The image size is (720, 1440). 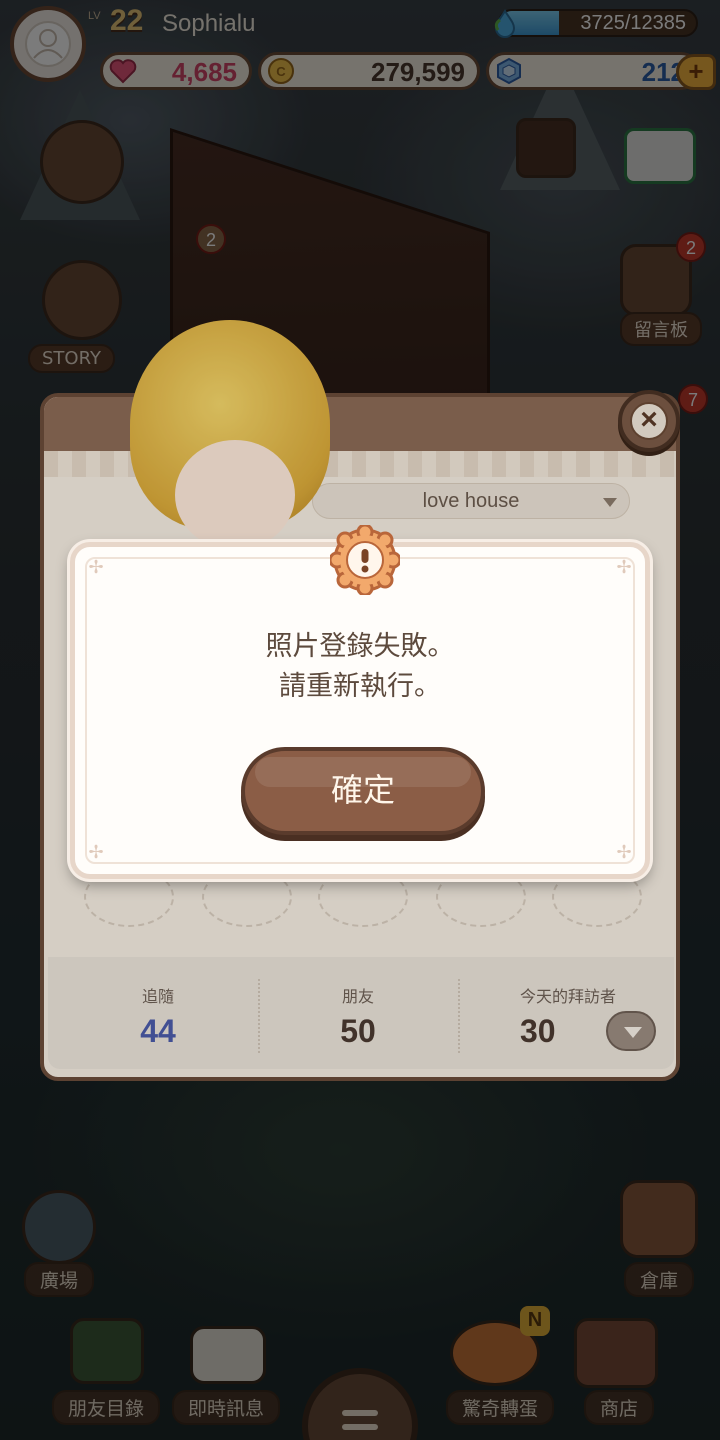 I want to click on dialog-message: 照片登錄失敗。 請重新執行。, so click(x=360, y=667).